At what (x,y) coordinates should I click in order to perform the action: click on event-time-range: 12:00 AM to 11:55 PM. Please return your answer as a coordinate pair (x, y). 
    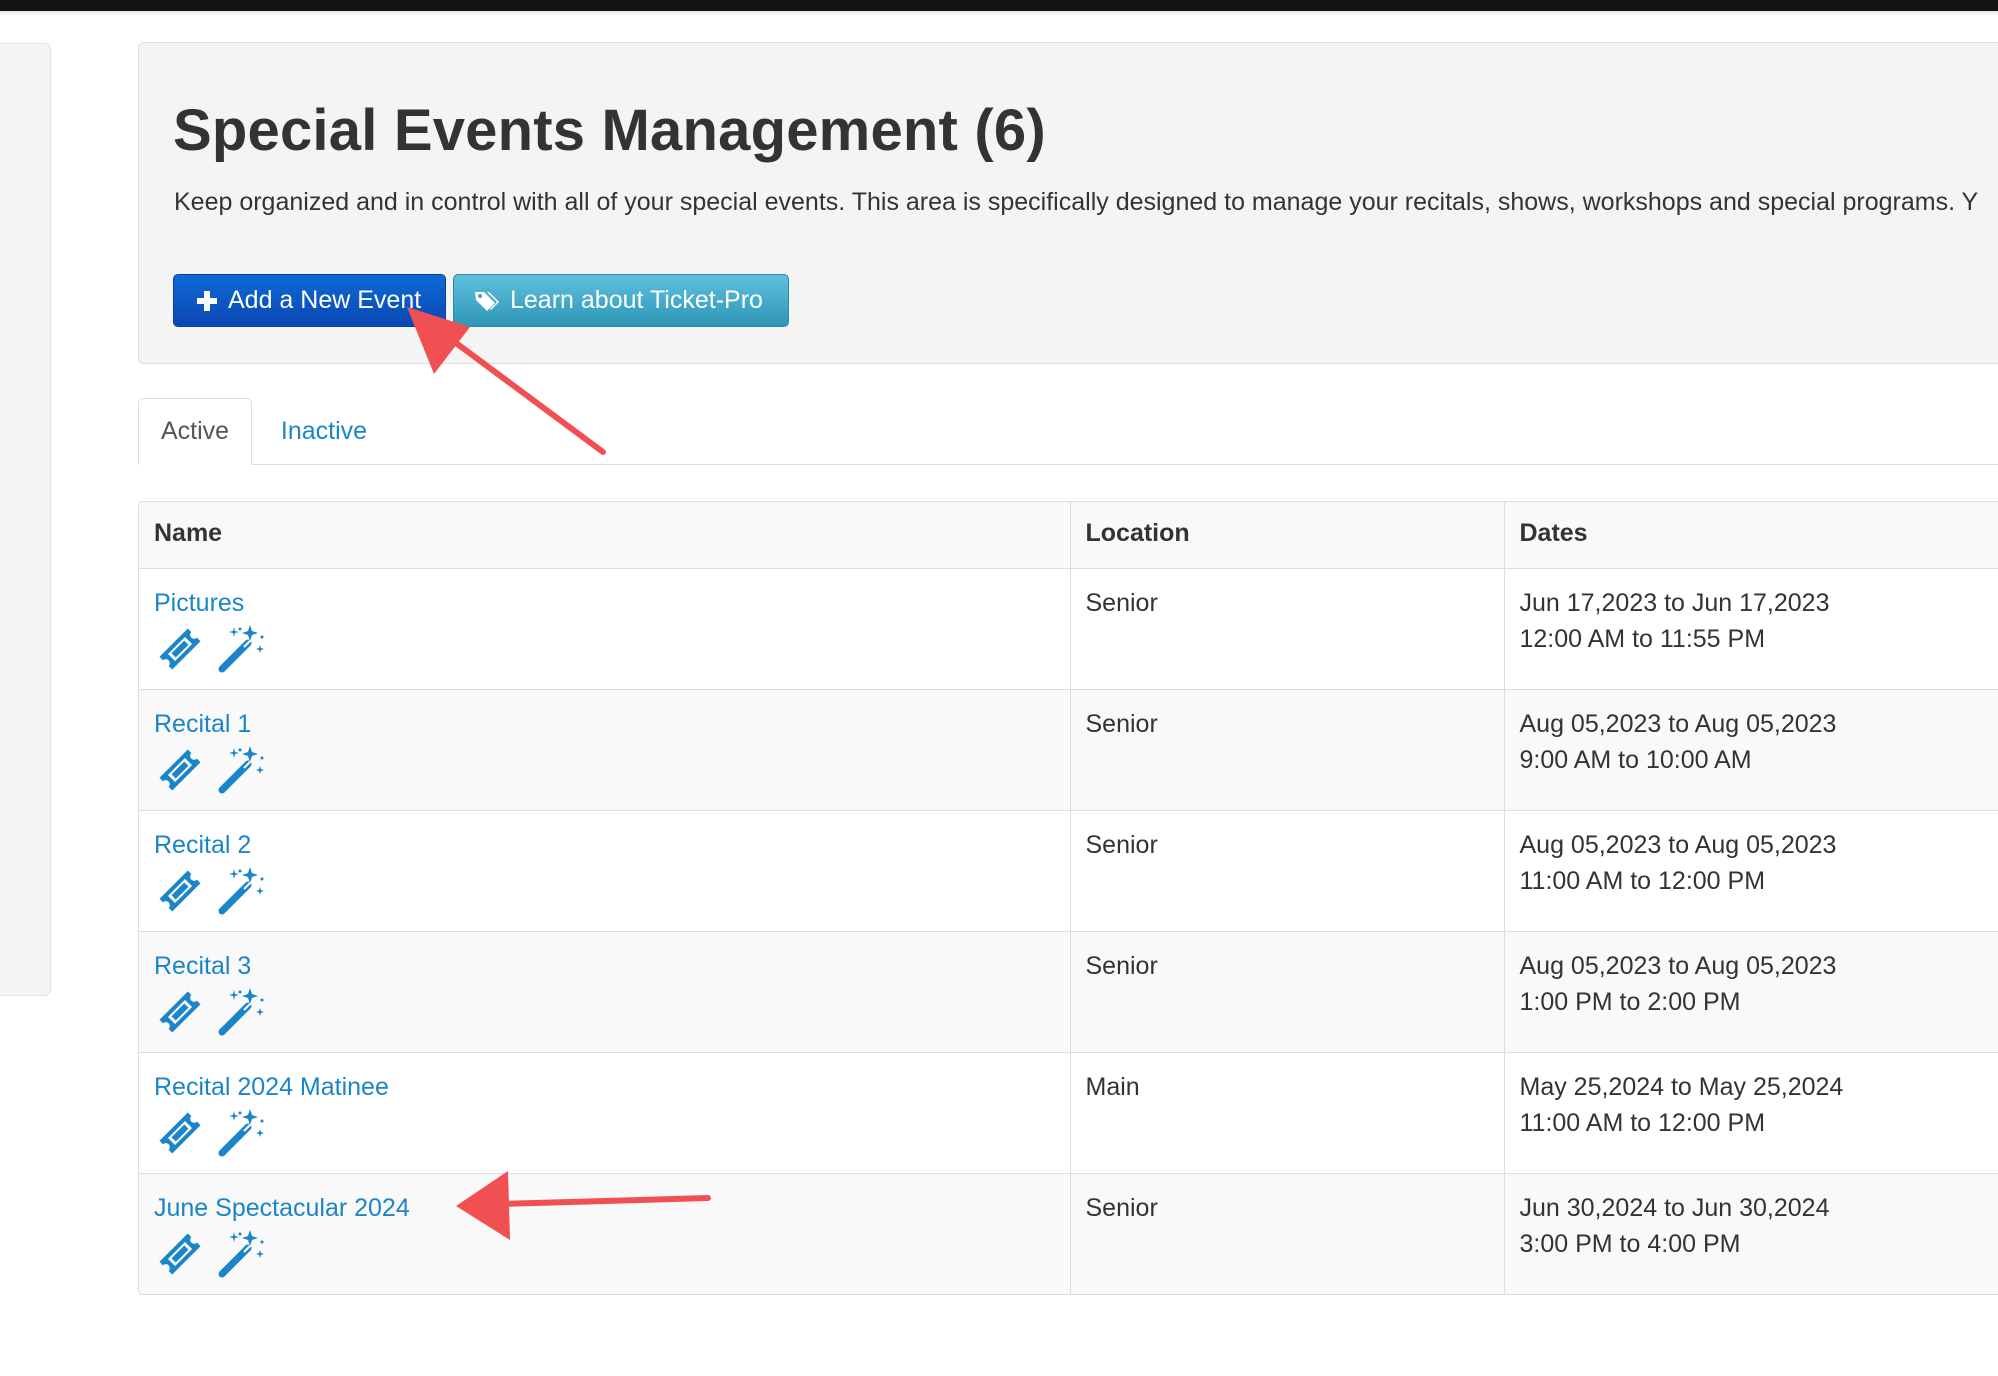
    Looking at the image, I should click on (1642, 638).